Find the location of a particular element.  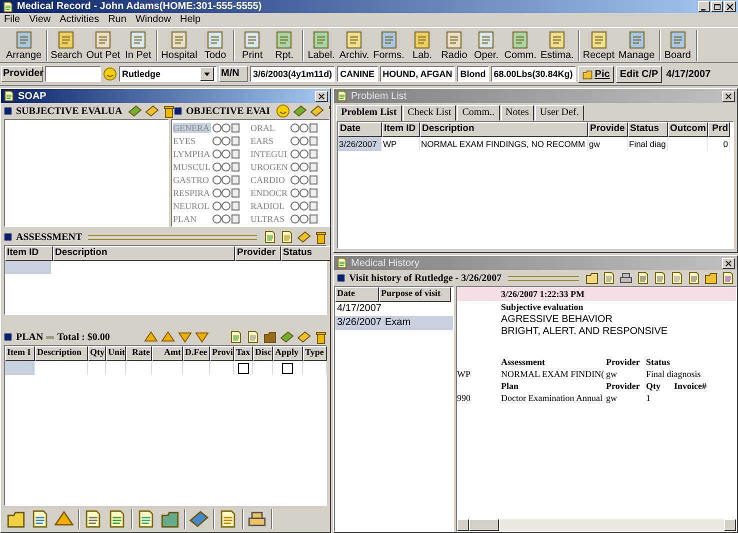

section-title: SUBJECTIVE EVALUA is located at coordinates (69, 111).